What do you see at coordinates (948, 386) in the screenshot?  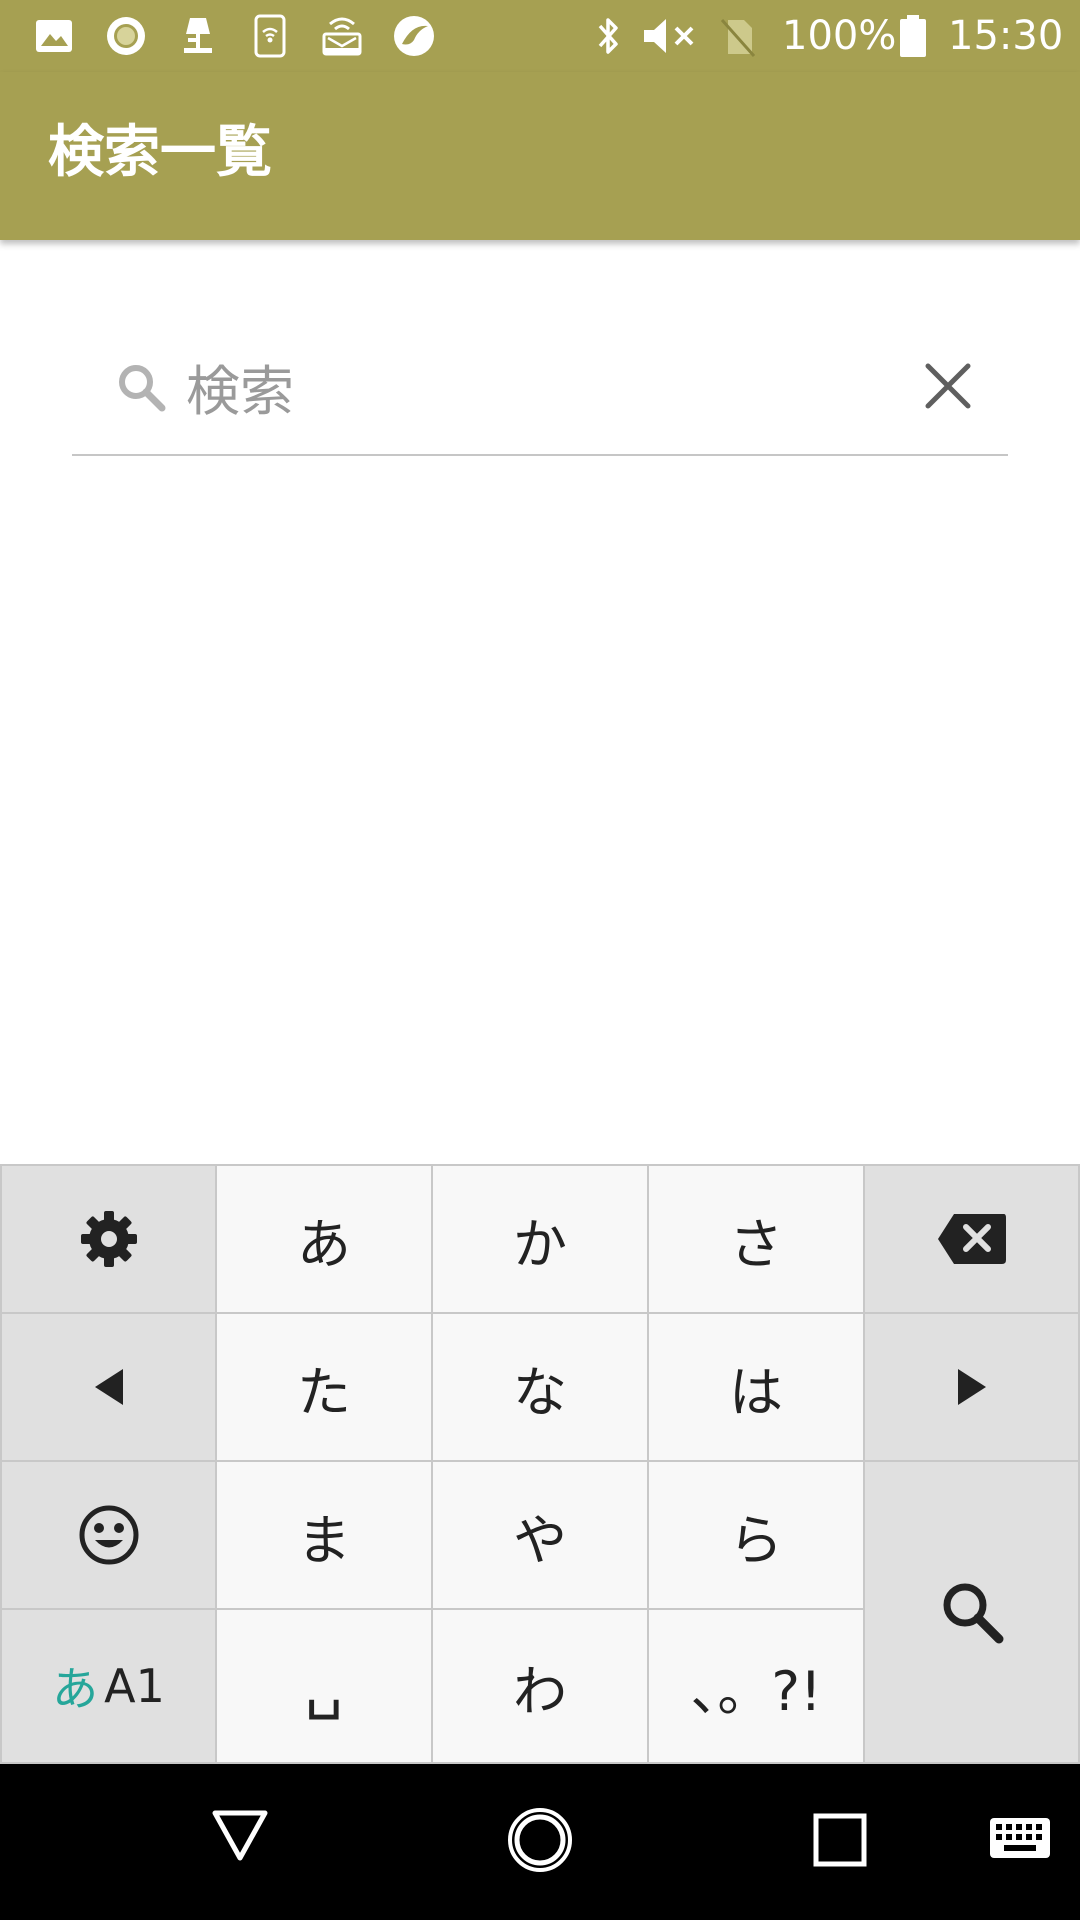 I see `close-icon` at bounding box center [948, 386].